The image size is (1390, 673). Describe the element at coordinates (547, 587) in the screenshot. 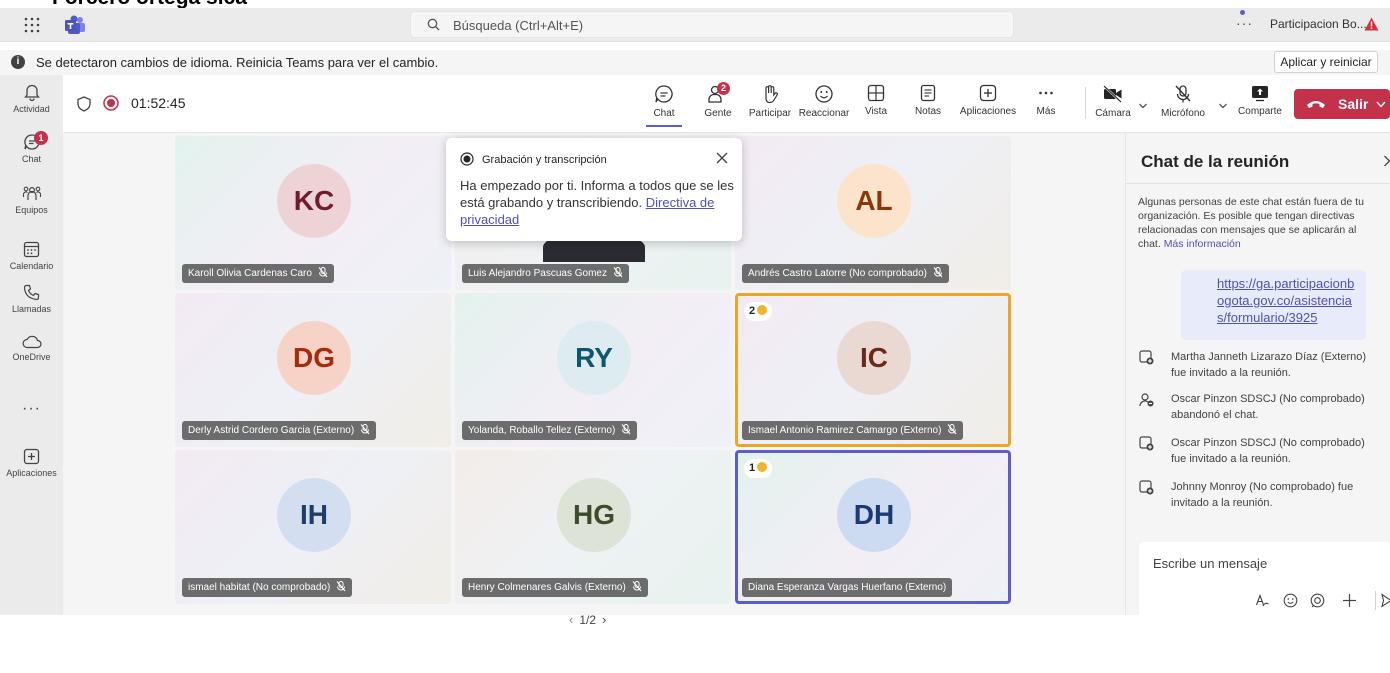

I see `participant-name: Henry Colmenares Galvis (Externo)` at that location.